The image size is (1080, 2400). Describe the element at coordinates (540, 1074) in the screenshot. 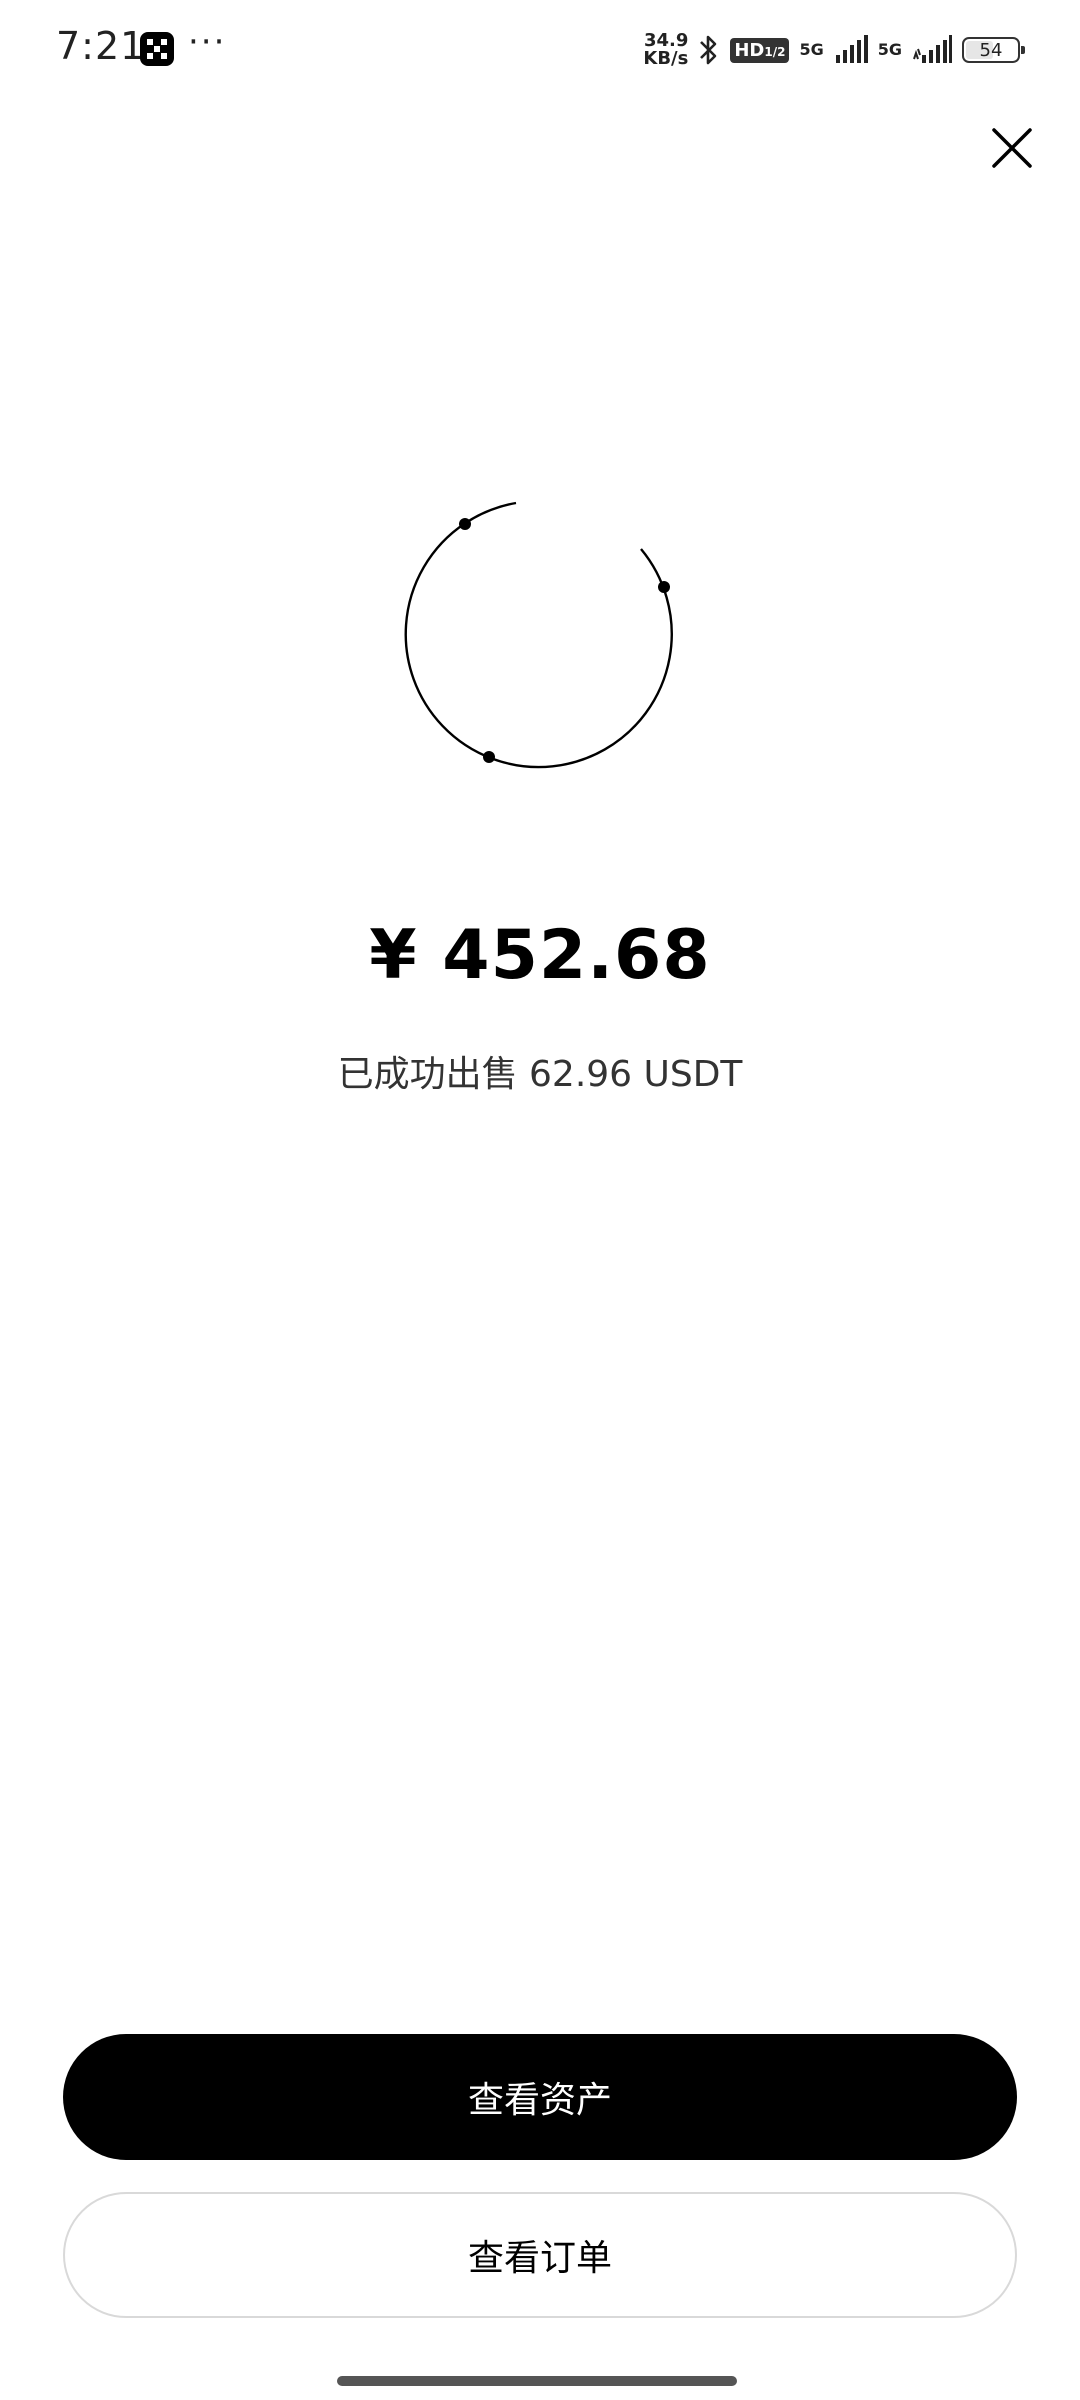

I see `sold-summary: 已成功出售 62.96 USDT` at that location.